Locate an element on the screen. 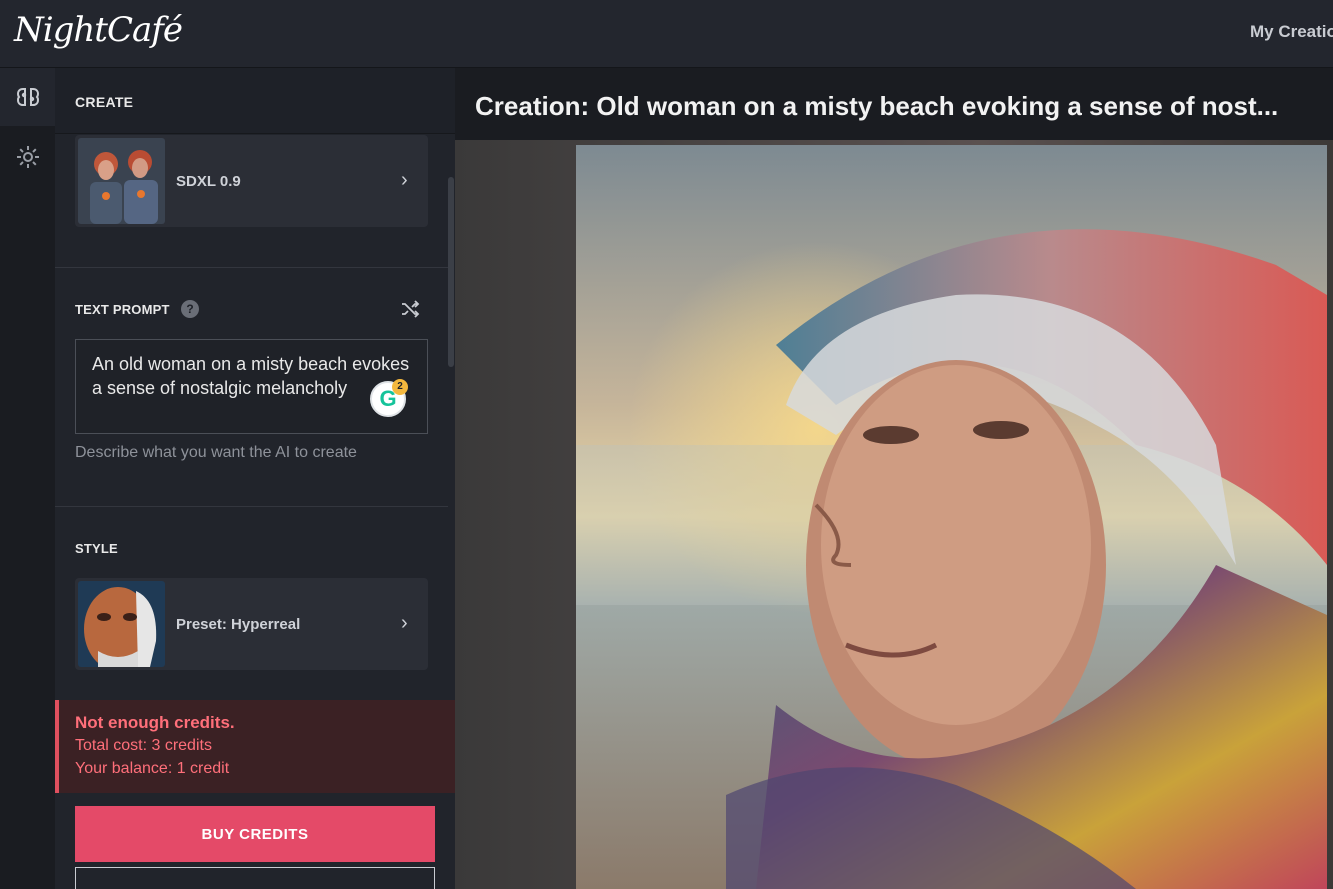 This screenshot has height=889, width=1333. alert-balance: Your balance: 1 credit is located at coordinates (152, 768).